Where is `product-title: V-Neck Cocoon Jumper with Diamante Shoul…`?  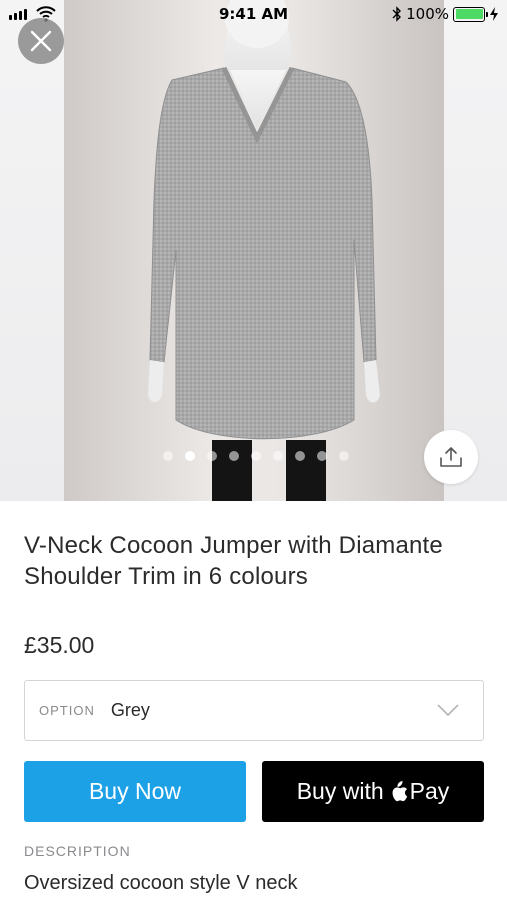 product-title: V-Neck Cocoon Jumper with Diamante Shoul… is located at coordinates (233, 561).